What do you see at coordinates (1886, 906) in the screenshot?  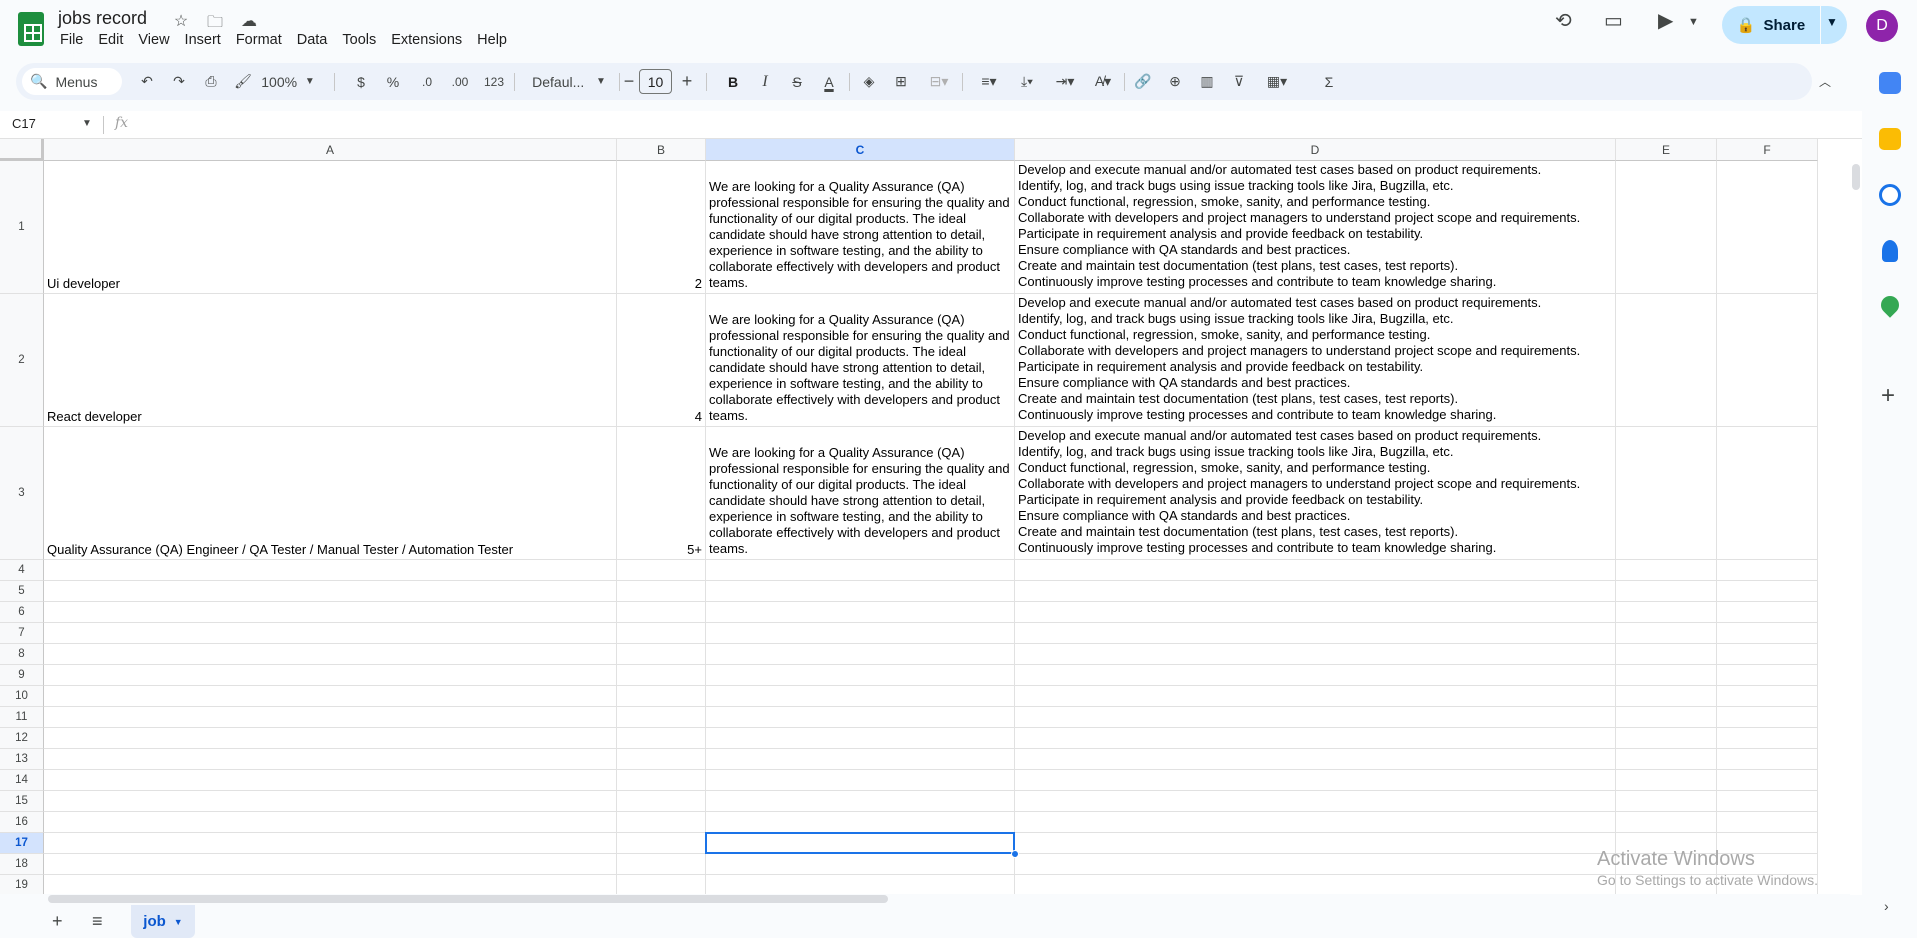 I see `show-side-panel-icon: ›` at bounding box center [1886, 906].